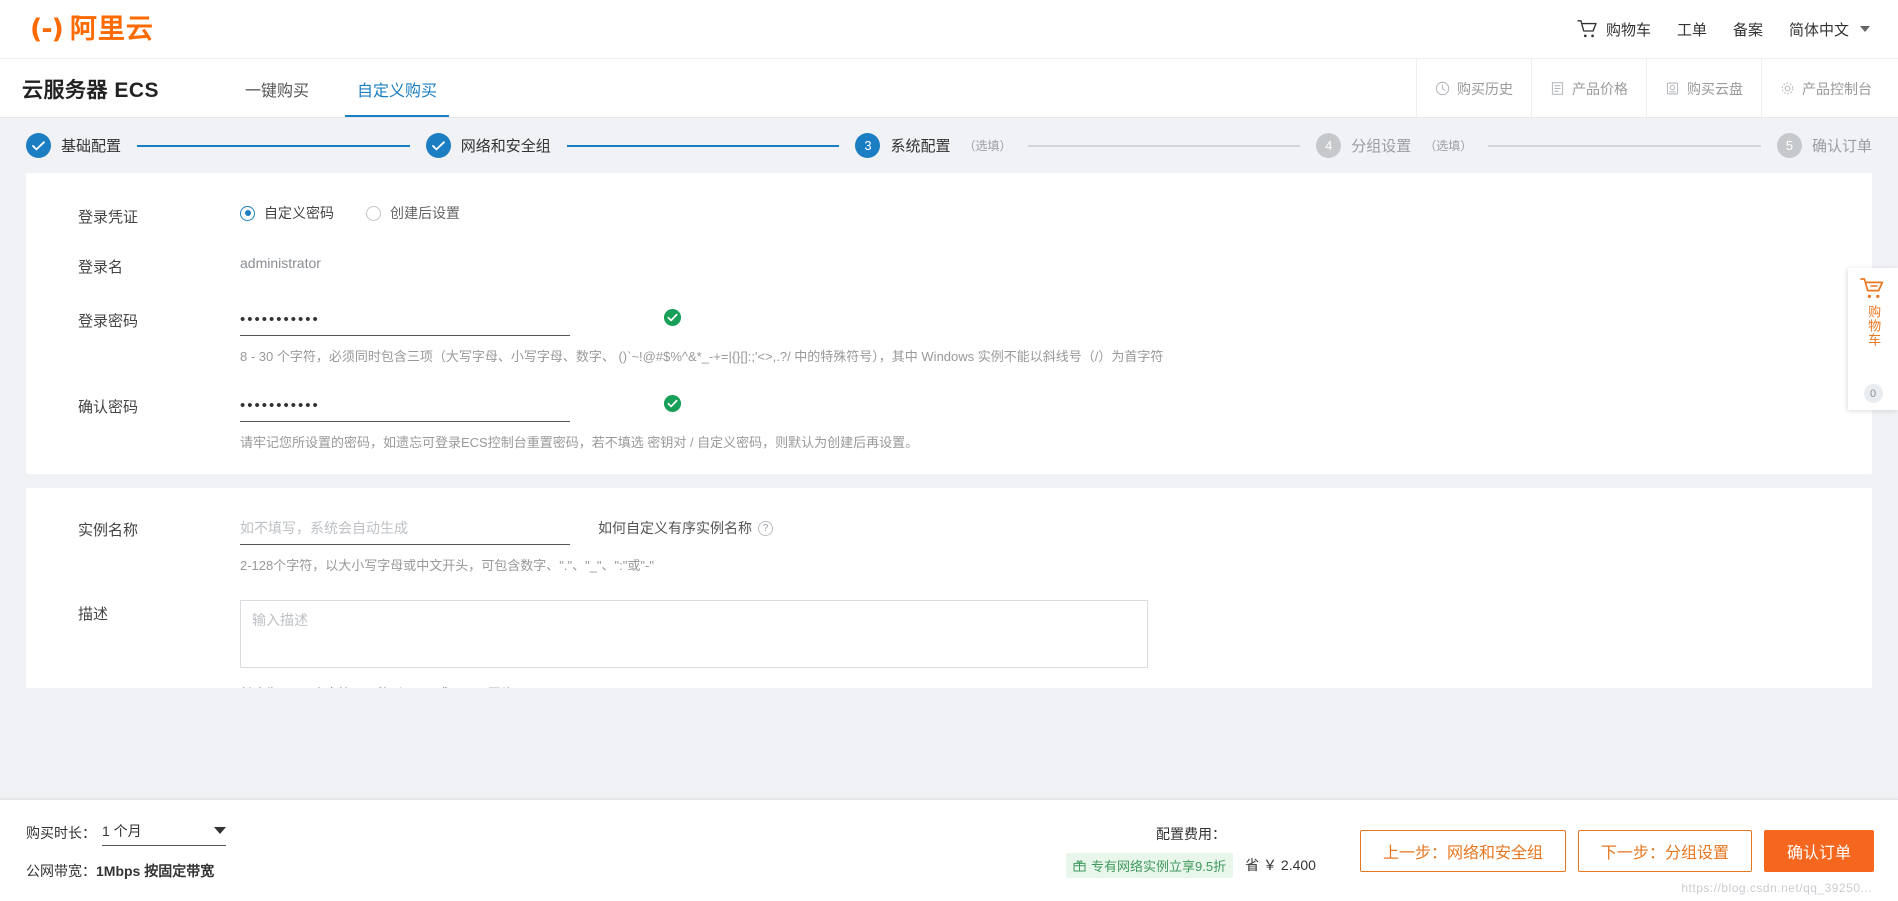 This screenshot has height=901, width=1898. Describe the element at coordinates (277, 91) in the screenshot. I see `tab-one-click-buy-label: 一键购买` at that location.